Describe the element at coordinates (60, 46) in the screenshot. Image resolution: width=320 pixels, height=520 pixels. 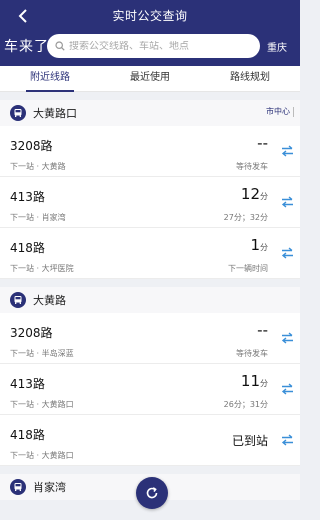
I see `search-icon` at that location.